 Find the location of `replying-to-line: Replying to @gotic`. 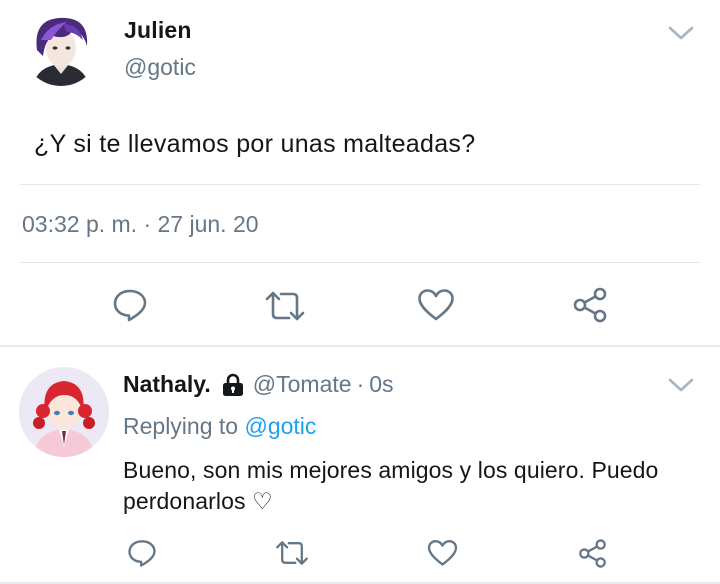

replying-to-line: Replying to @gotic is located at coordinates (219, 426).